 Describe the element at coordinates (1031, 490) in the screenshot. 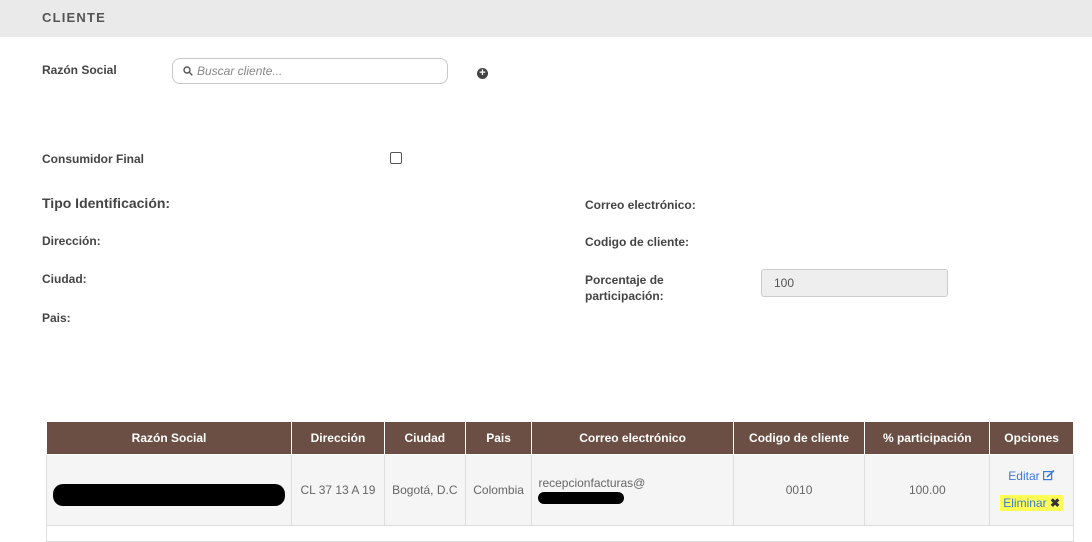

I see `cell-opciones: Editar Eliminar ✖` at that location.